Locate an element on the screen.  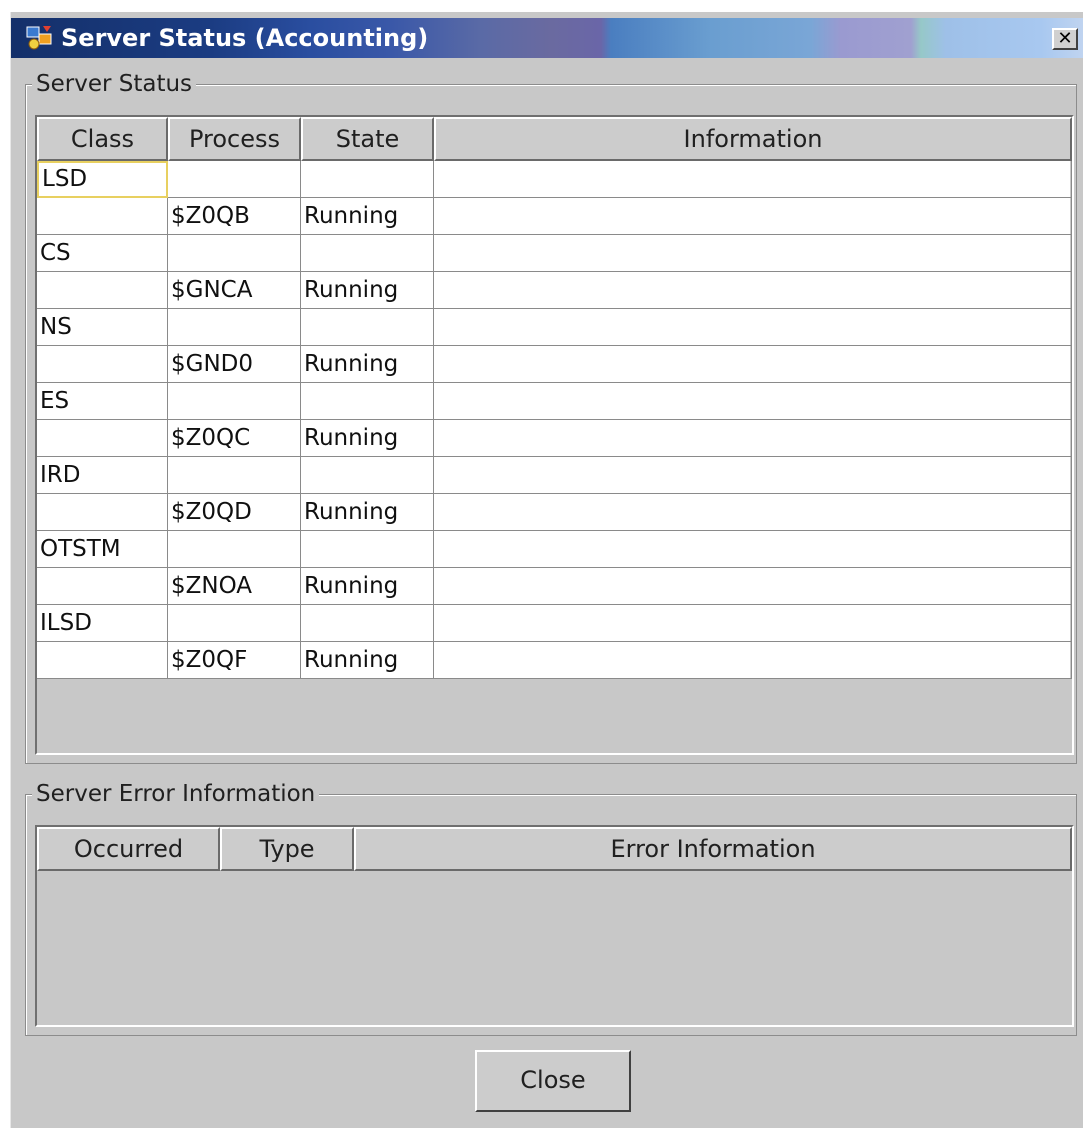
server-status-header: Class Process State Information is located at coordinates (554, 139).